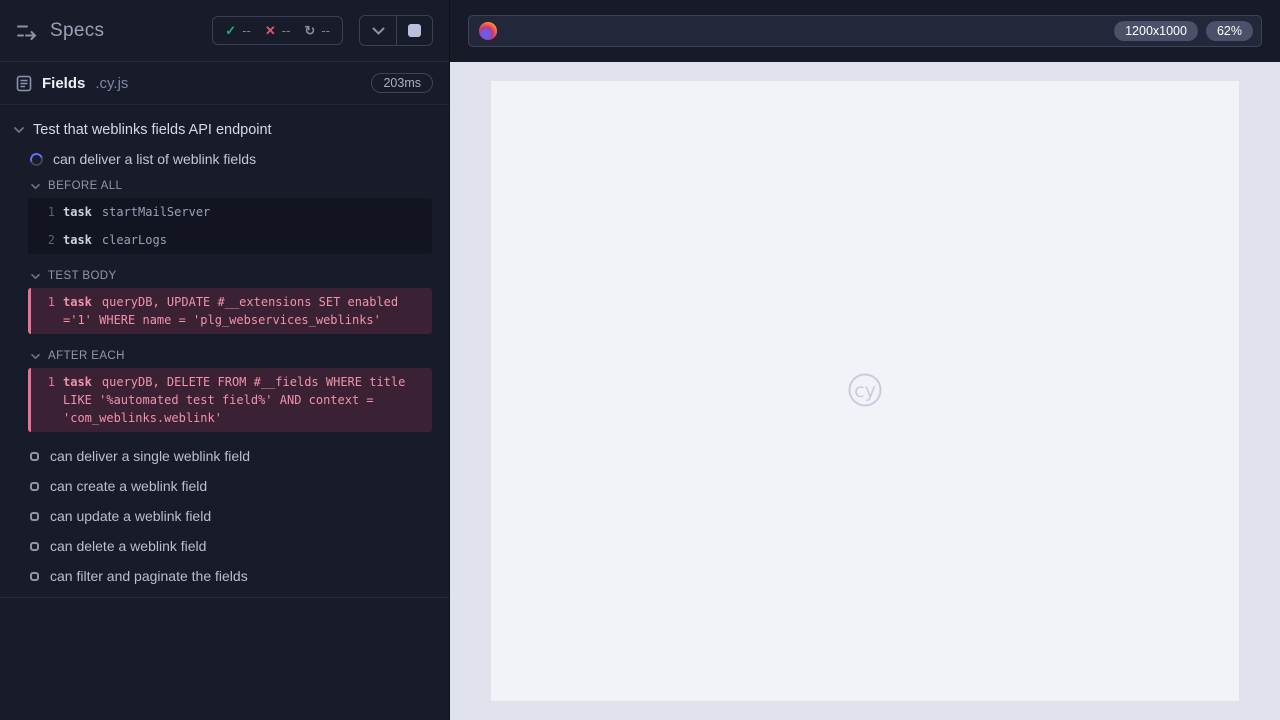 The height and width of the screenshot is (720, 1280). I want to click on pending-test-row: can update a weblink field, so click(224, 516).